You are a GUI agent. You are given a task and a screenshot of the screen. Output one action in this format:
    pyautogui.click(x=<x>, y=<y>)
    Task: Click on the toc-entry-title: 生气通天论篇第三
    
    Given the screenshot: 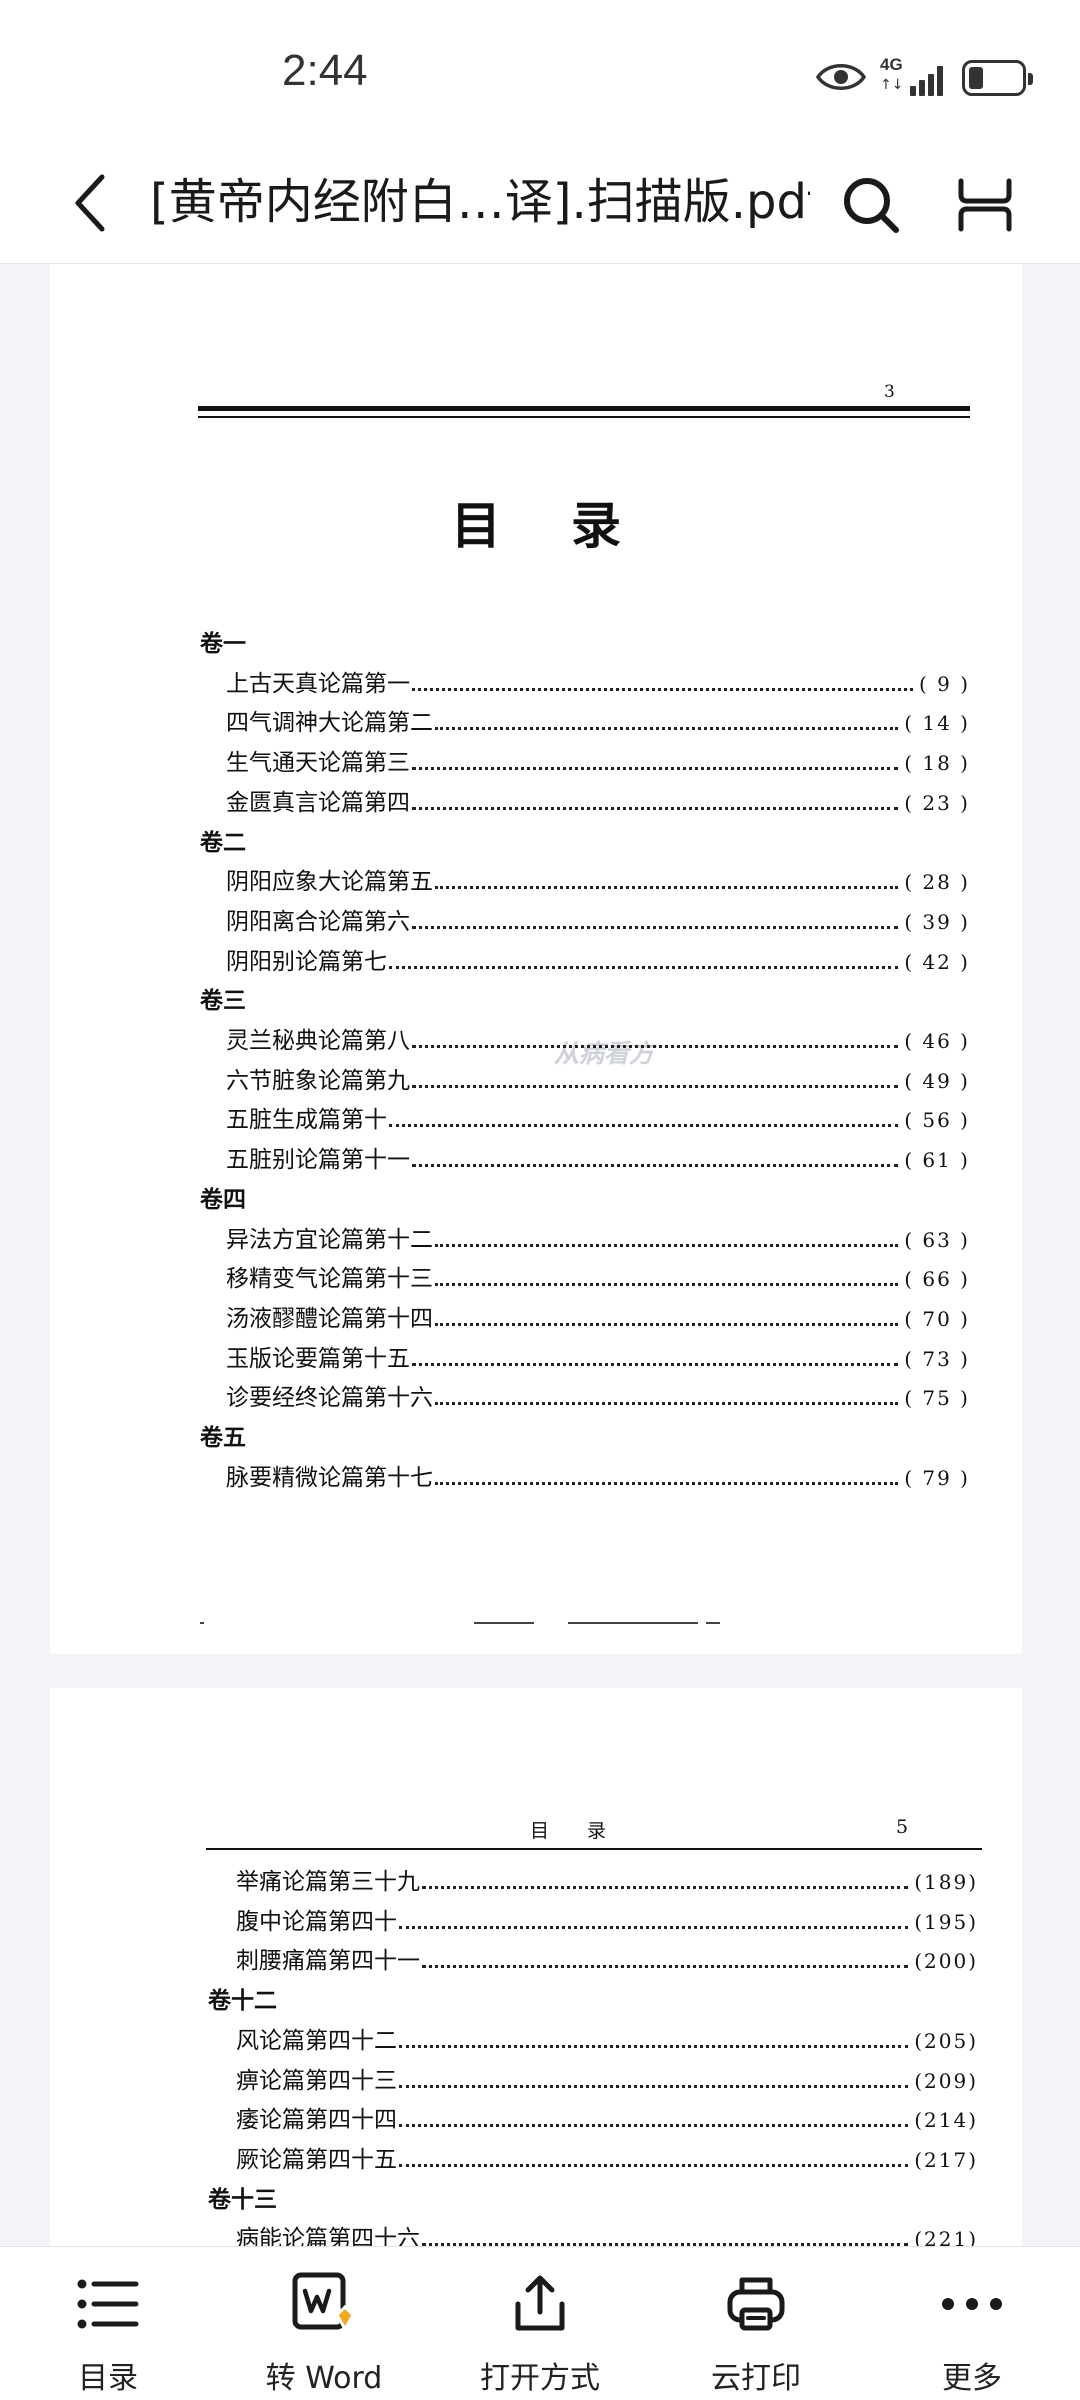 What is the action you would take?
    pyautogui.click(x=318, y=763)
    